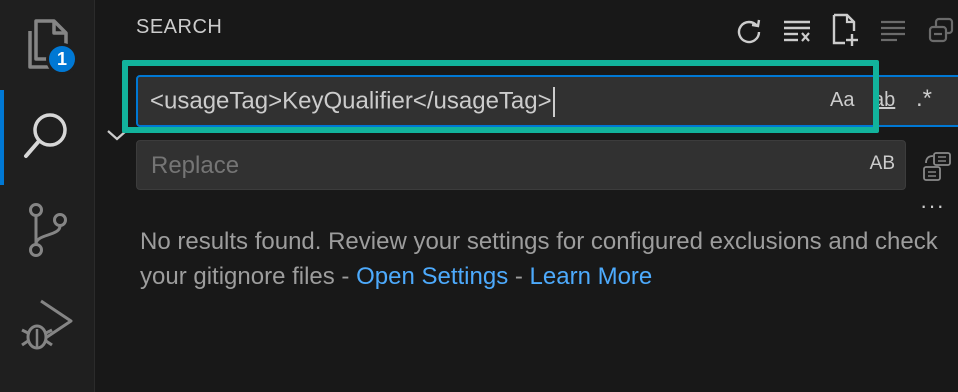 The width and height of the screenshot is (958, 392). I want to click on clear-results-icon, so click(797, 31).